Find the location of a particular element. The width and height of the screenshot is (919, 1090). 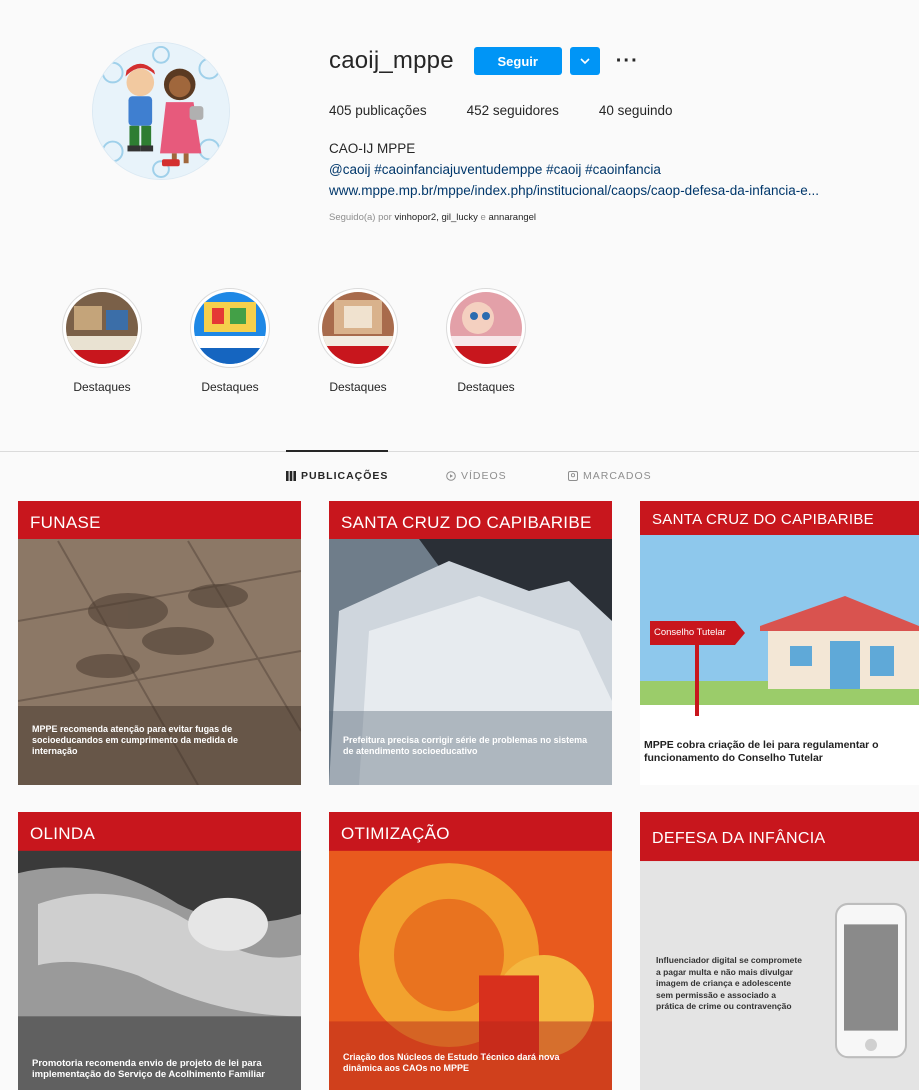

bio-name: CAO-IJ MPPE is located at coordinates (372, 148).